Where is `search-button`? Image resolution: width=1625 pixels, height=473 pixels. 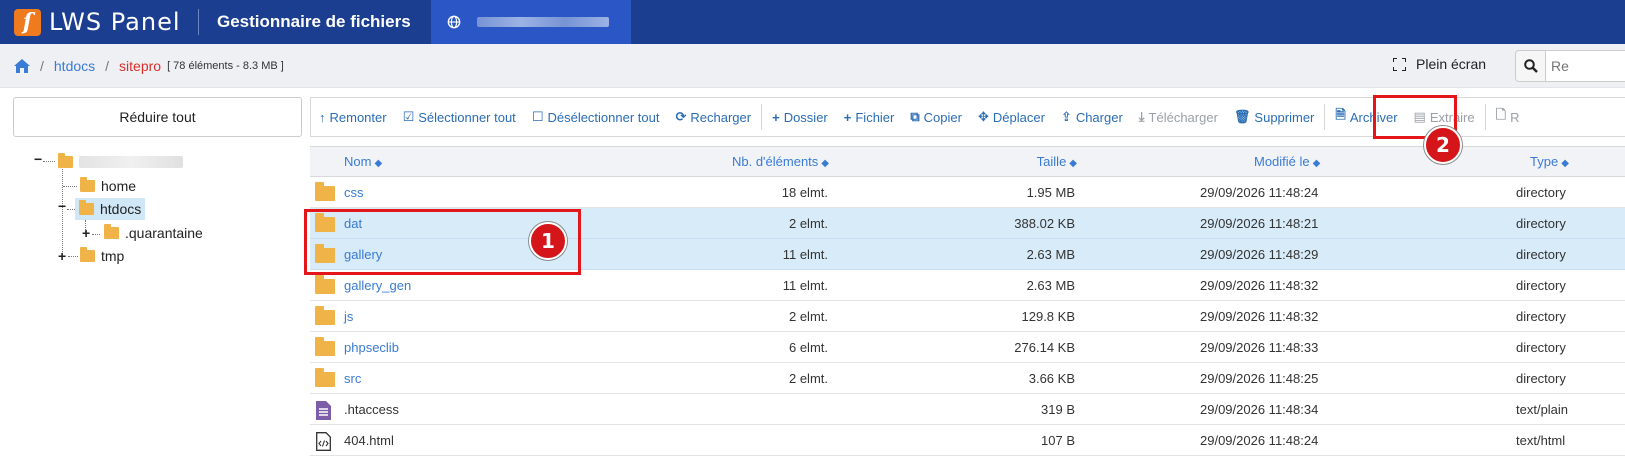 search-button is located at coordinates (1531, 66).